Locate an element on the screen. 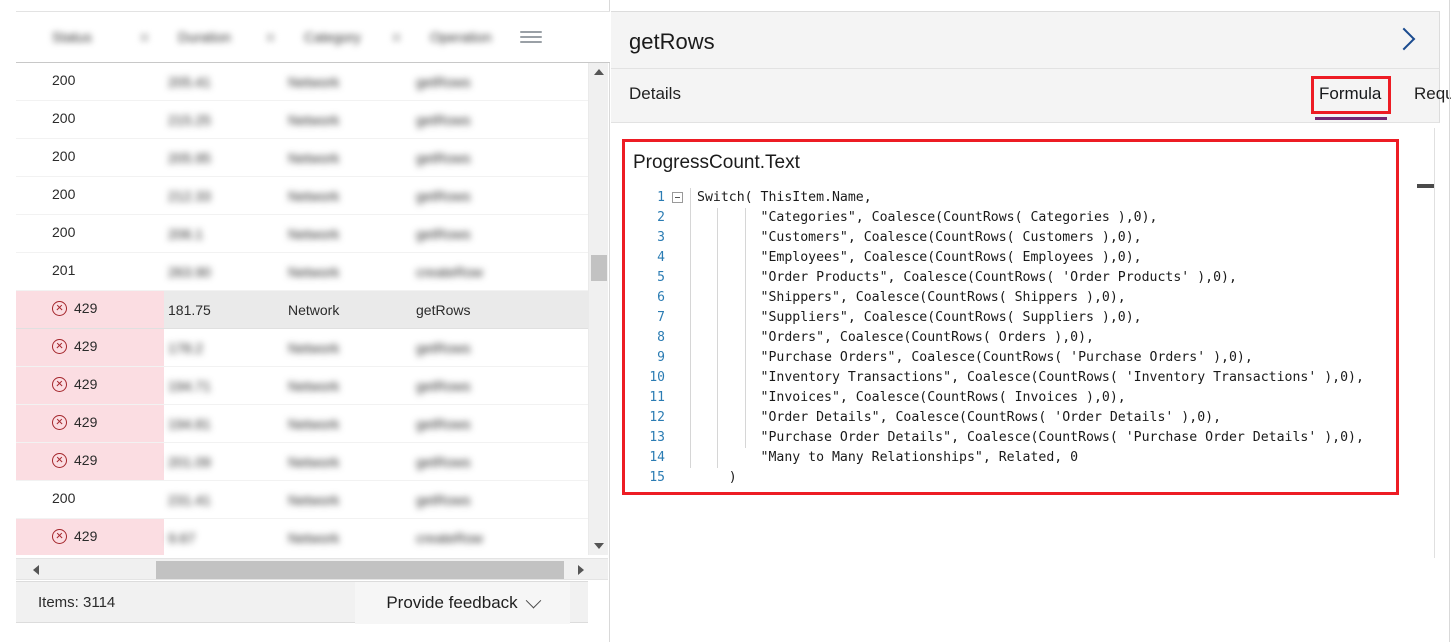  table-vertical-scrollbar is located at coordinates (598, 309).